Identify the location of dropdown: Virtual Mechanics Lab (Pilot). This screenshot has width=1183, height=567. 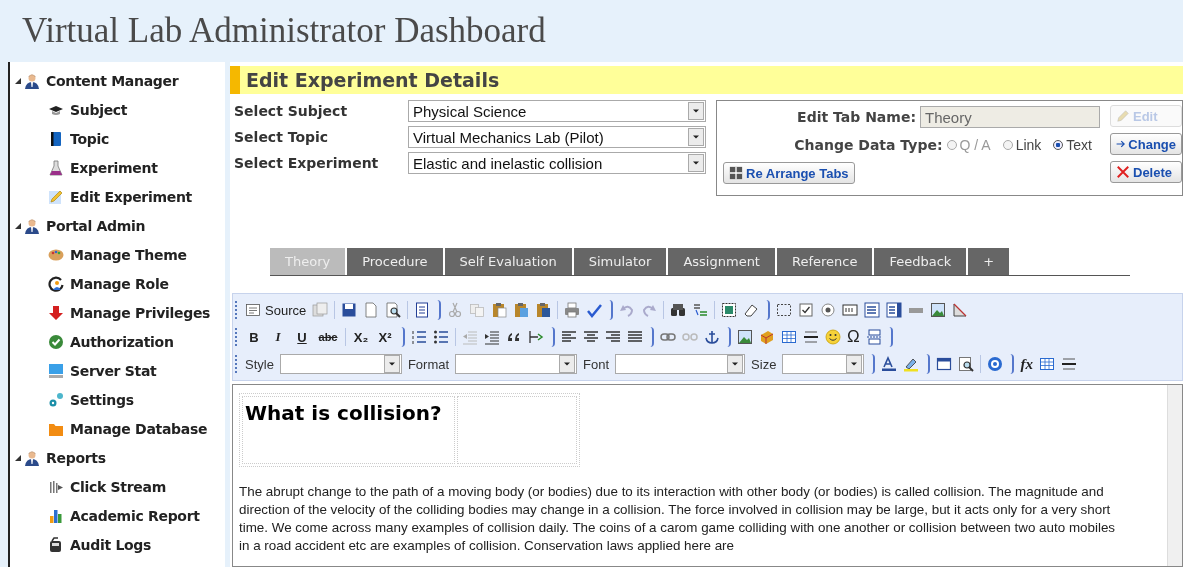
(557, 137).